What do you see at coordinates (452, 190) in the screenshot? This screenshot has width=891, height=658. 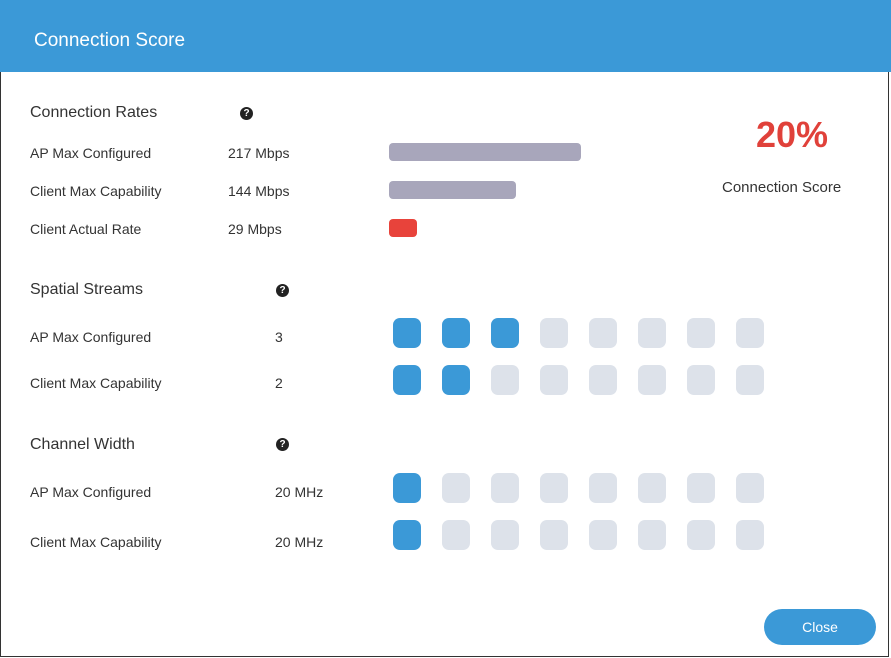 I see `rate-bar-client-max` at bounding box center [452, 190].